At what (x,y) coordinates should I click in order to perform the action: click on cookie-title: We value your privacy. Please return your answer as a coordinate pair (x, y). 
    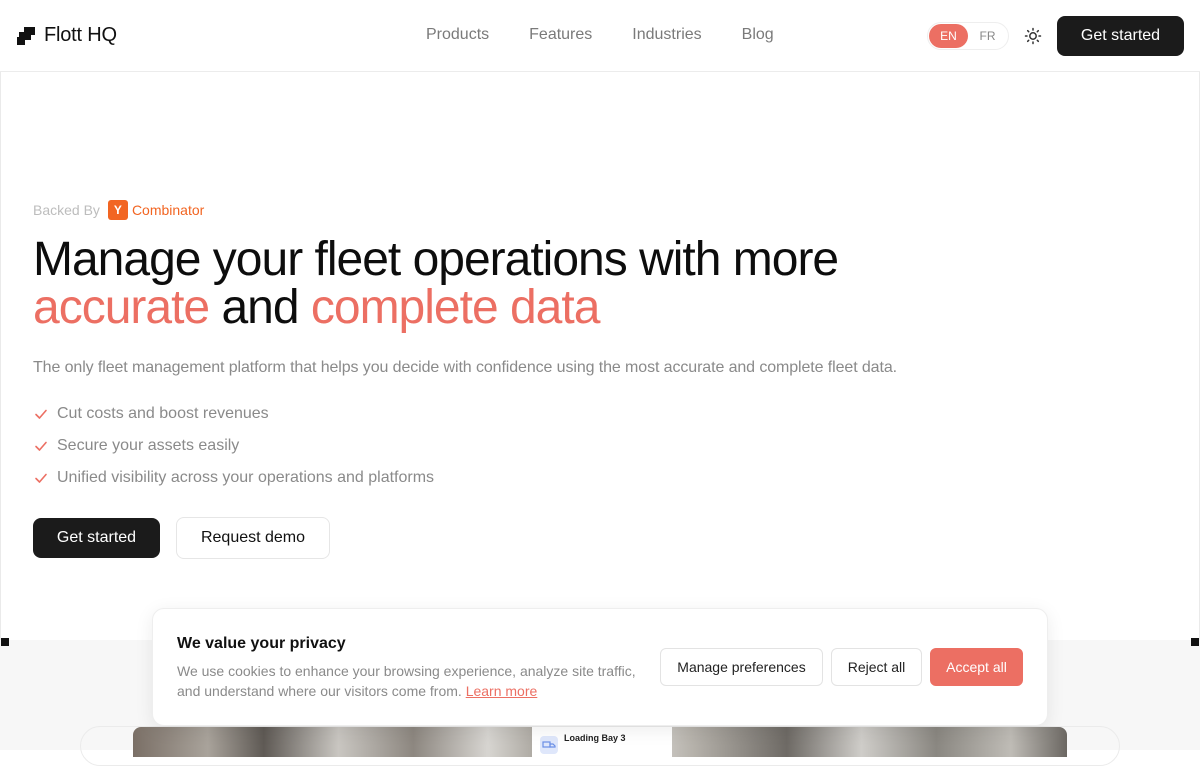
    Looking at the image, I should click on (261, 643).